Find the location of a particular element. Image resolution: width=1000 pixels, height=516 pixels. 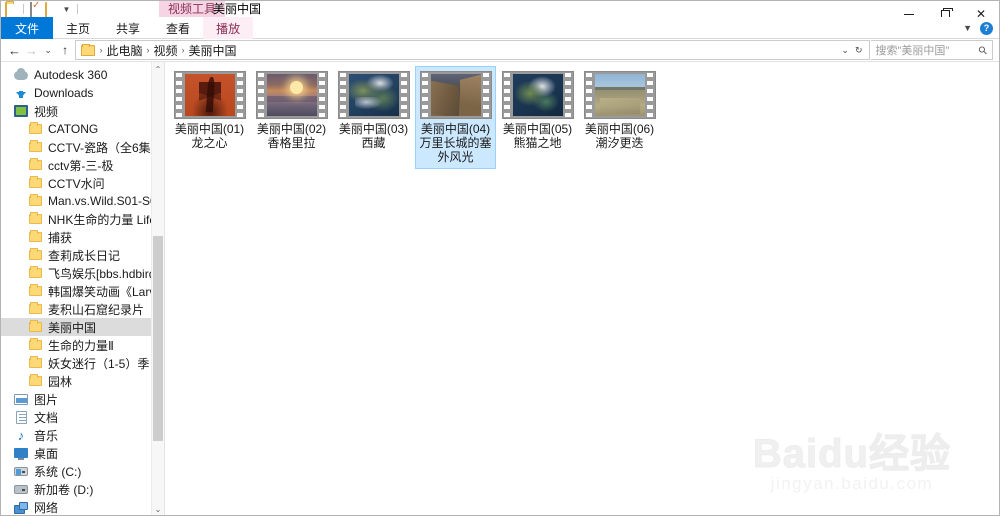

sidebar-item-22: 系统 (C:) is located at coordinates (82, 471).